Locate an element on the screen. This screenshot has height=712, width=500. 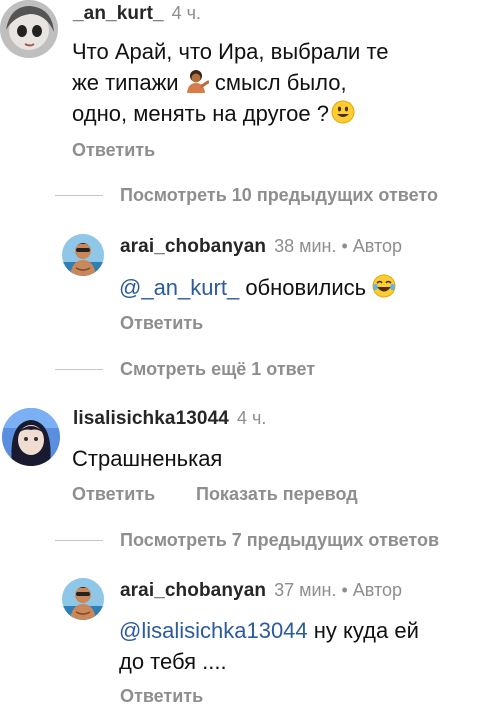
show-translation-button: Показать перевод is located at coordinates (277, 494).